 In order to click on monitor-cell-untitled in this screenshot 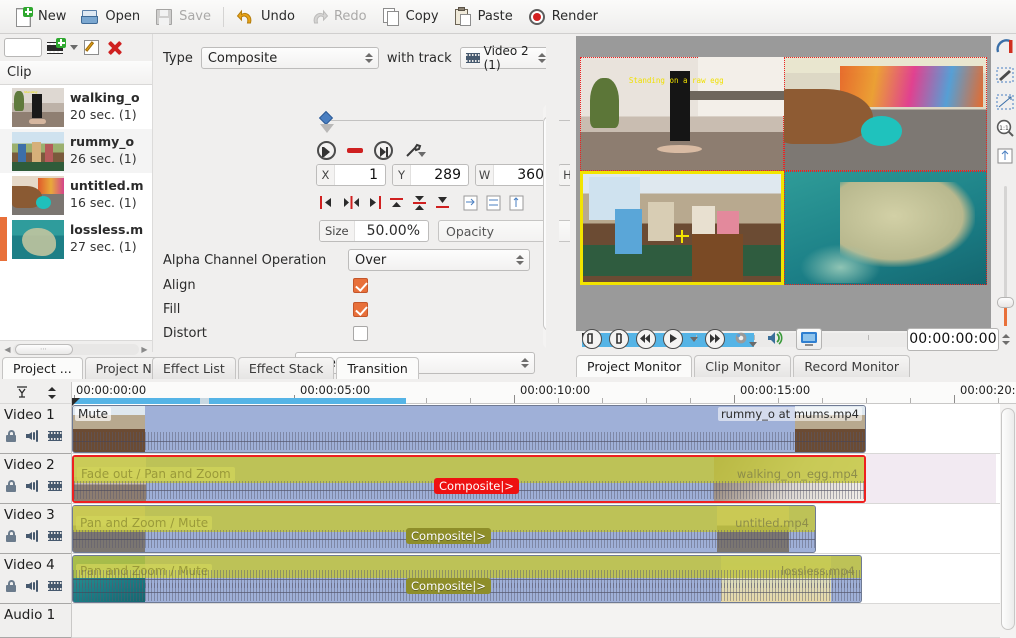, I will do `click(885, 114)`.